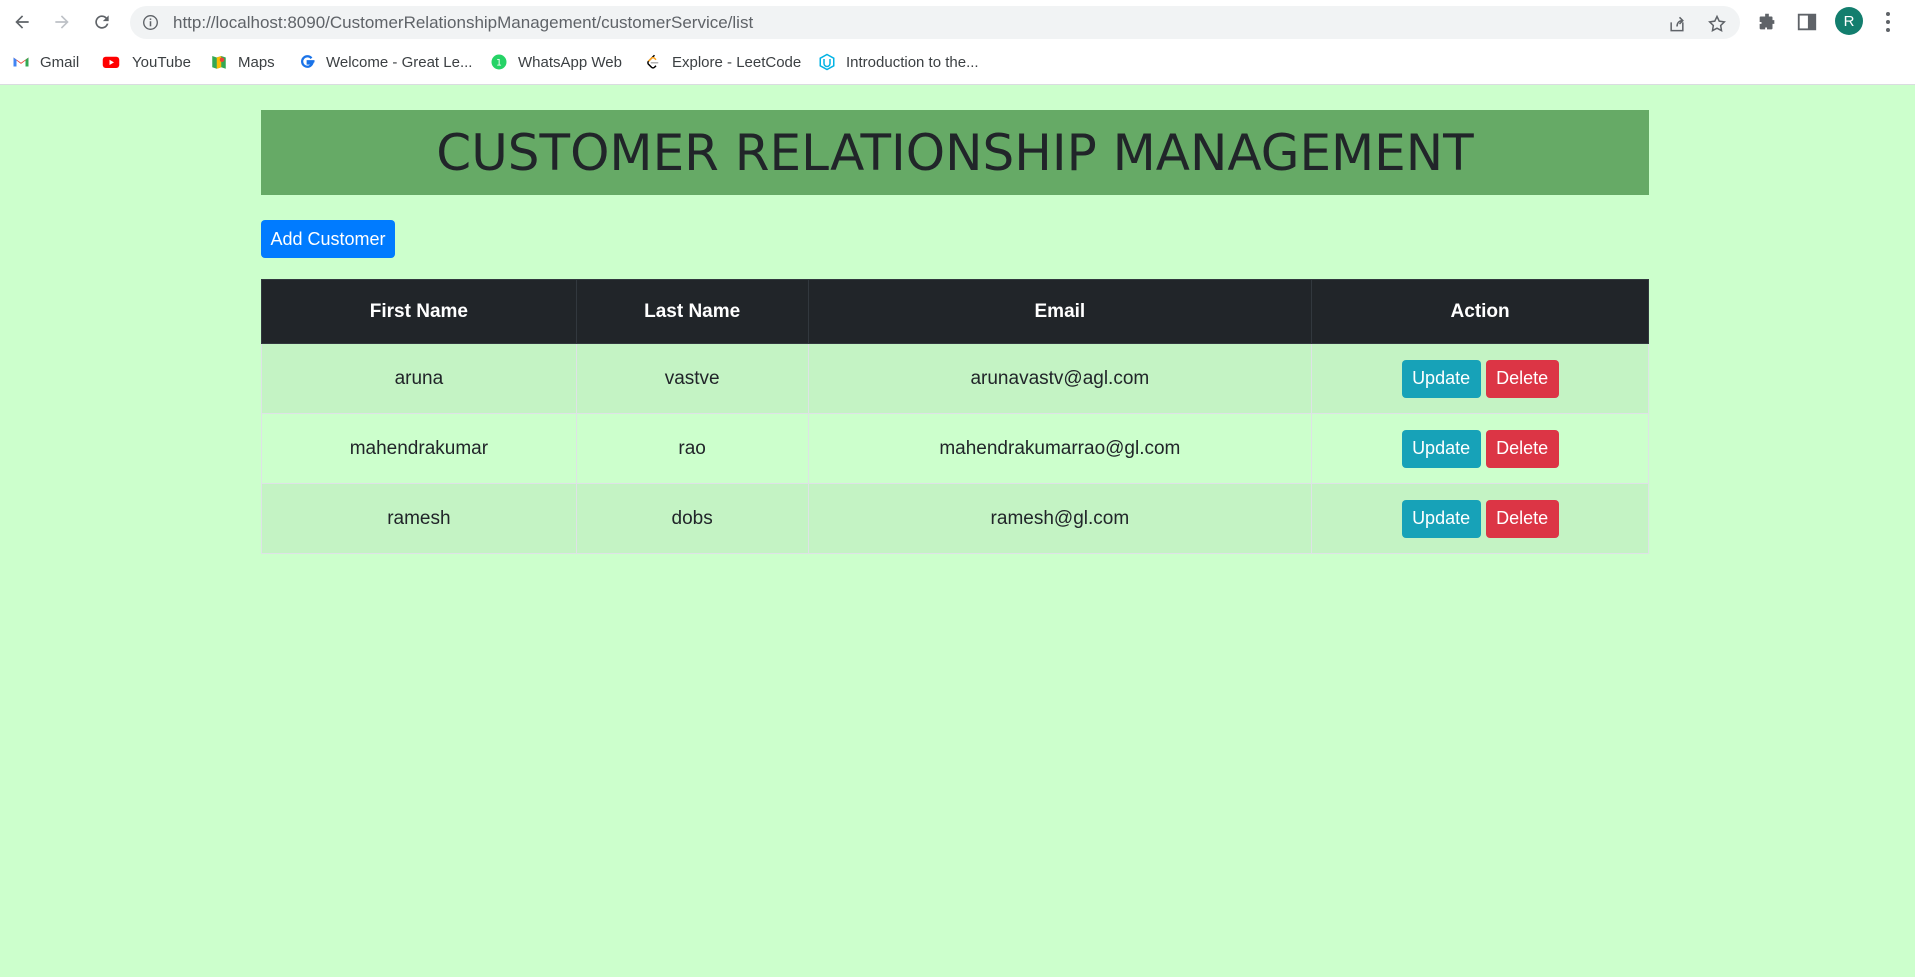  I want to click on bookmark-maps: Maps, so click(242, 62).